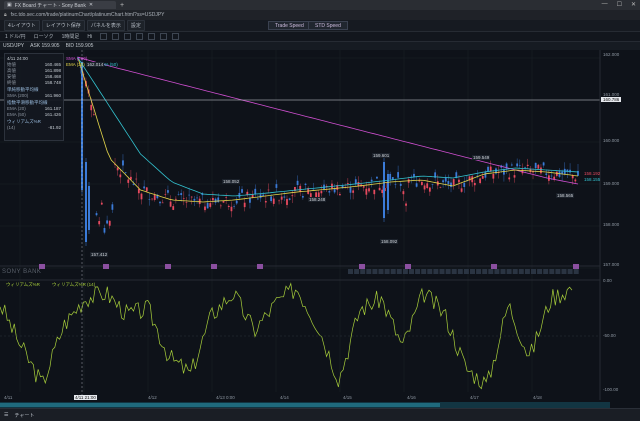 This screenshot has height=421, width=640. I want to click on time-tick: 4/12, so click(152, 397).